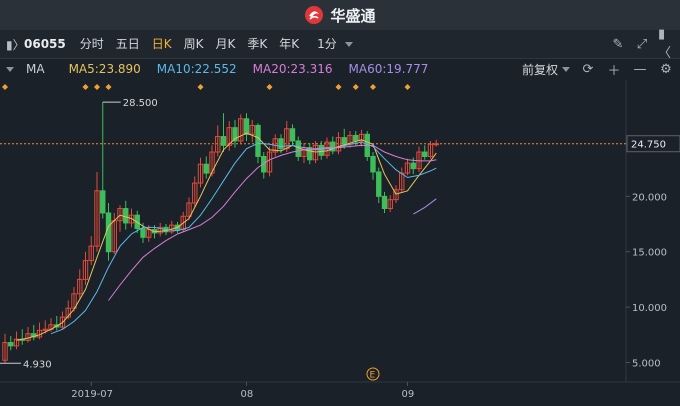 The image size is (680, 406). I want to click on ma20-value: MA20:23.316, so click(292, 69).